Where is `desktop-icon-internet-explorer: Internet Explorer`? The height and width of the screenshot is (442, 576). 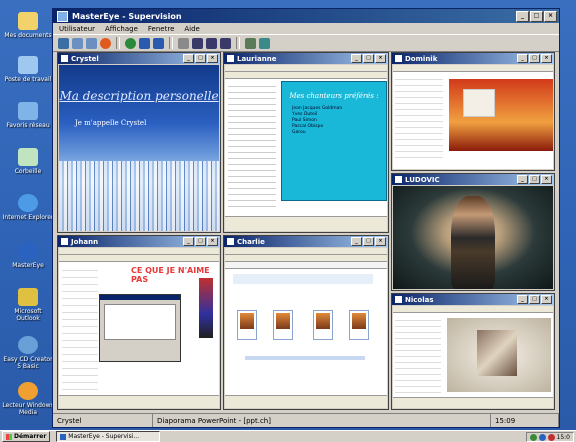 desktop-icon-internet-explorer: Internet Explorer is located at coordinates (28, 207).